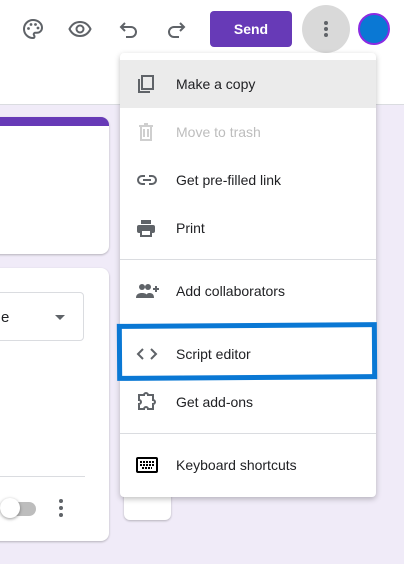  What do you see at coordinates (5, 317) in the screenshot?
I see `dropdown-value: e` at bounding box center [5, 317].